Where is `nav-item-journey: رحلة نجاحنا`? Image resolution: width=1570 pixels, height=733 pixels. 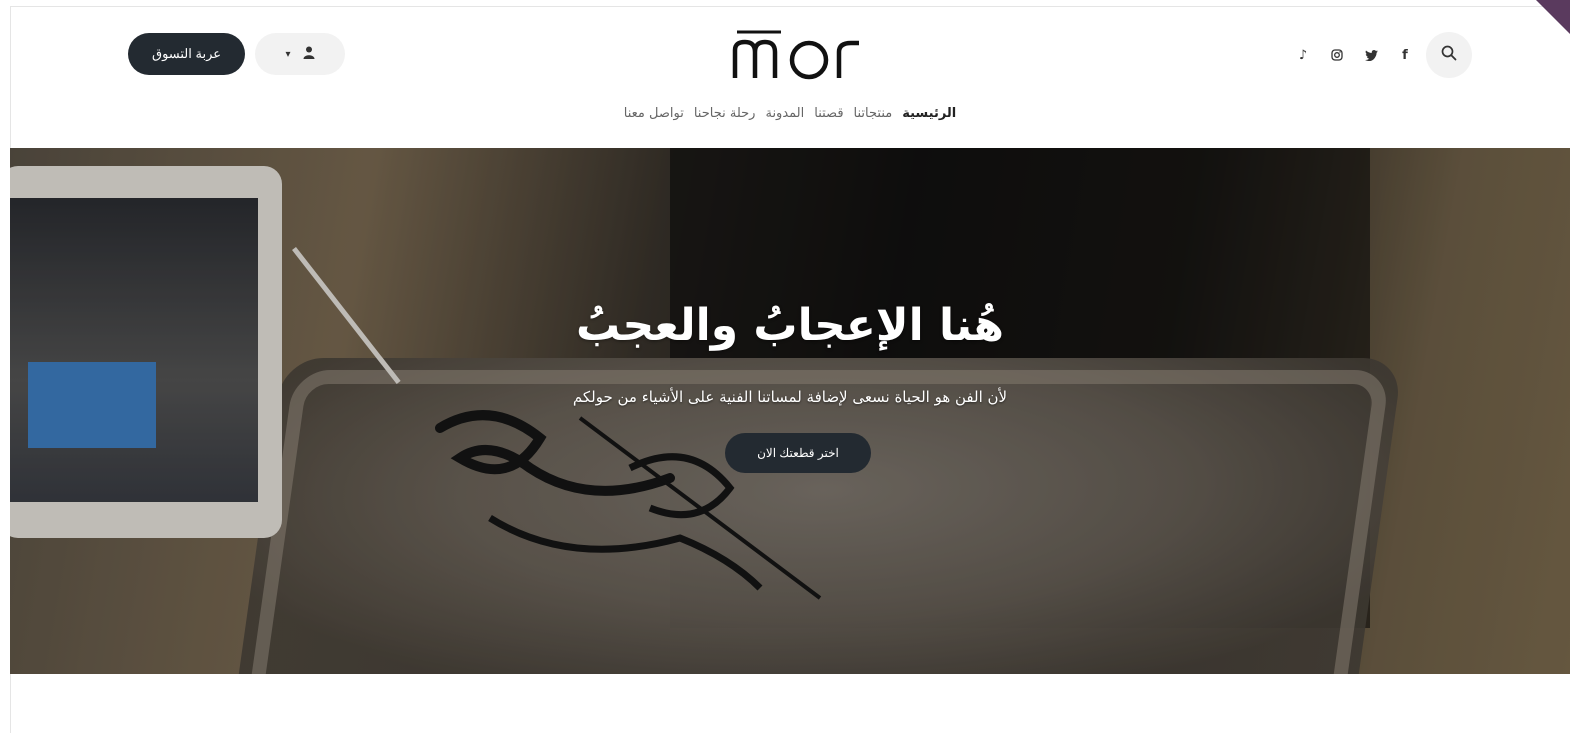 nav-item-journey: رحلة نجاحنا is located at coordinates (725, 113).